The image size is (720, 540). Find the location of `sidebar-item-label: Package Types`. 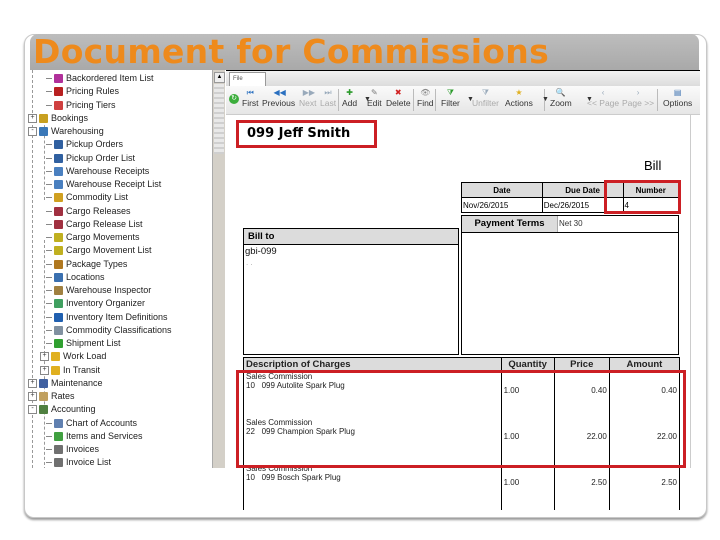

sidebar-item-label: Package Types is located at coordinates (97, 263).